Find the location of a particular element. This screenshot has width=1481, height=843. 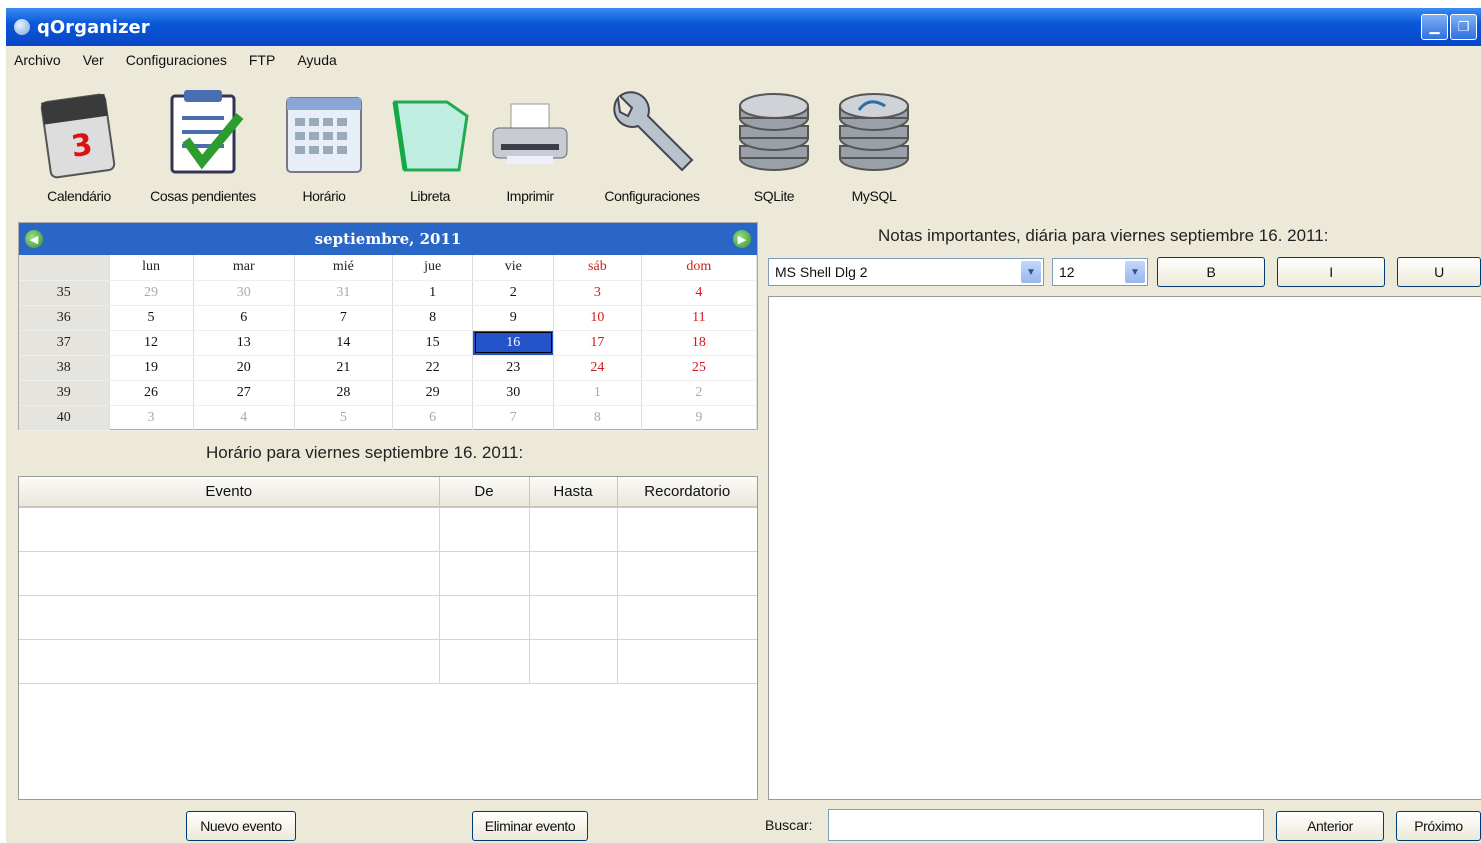

minimize-button: ▁ is located at coordinates (1434, 27).